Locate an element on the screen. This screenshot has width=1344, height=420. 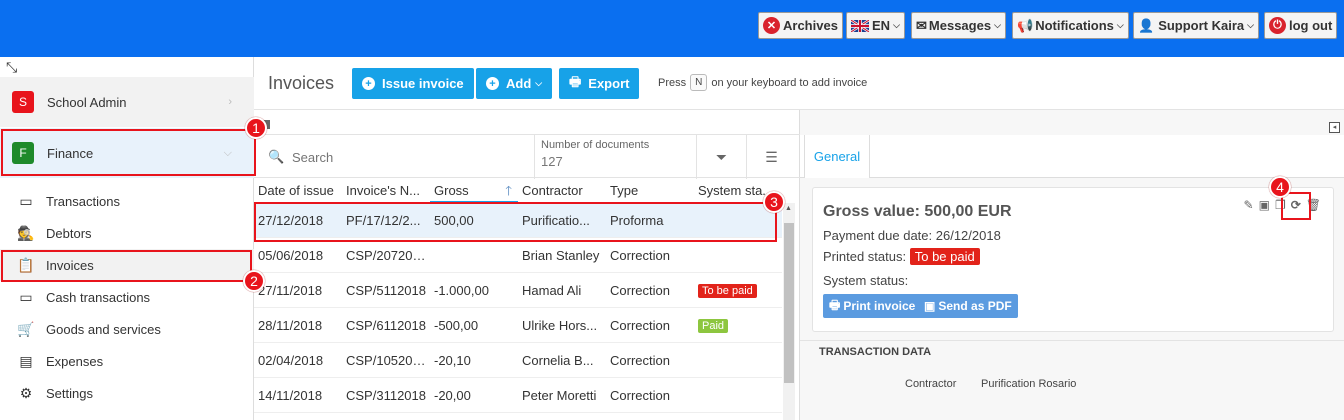
funnel-icon: ⏷ is located at coordinates (721, 156).